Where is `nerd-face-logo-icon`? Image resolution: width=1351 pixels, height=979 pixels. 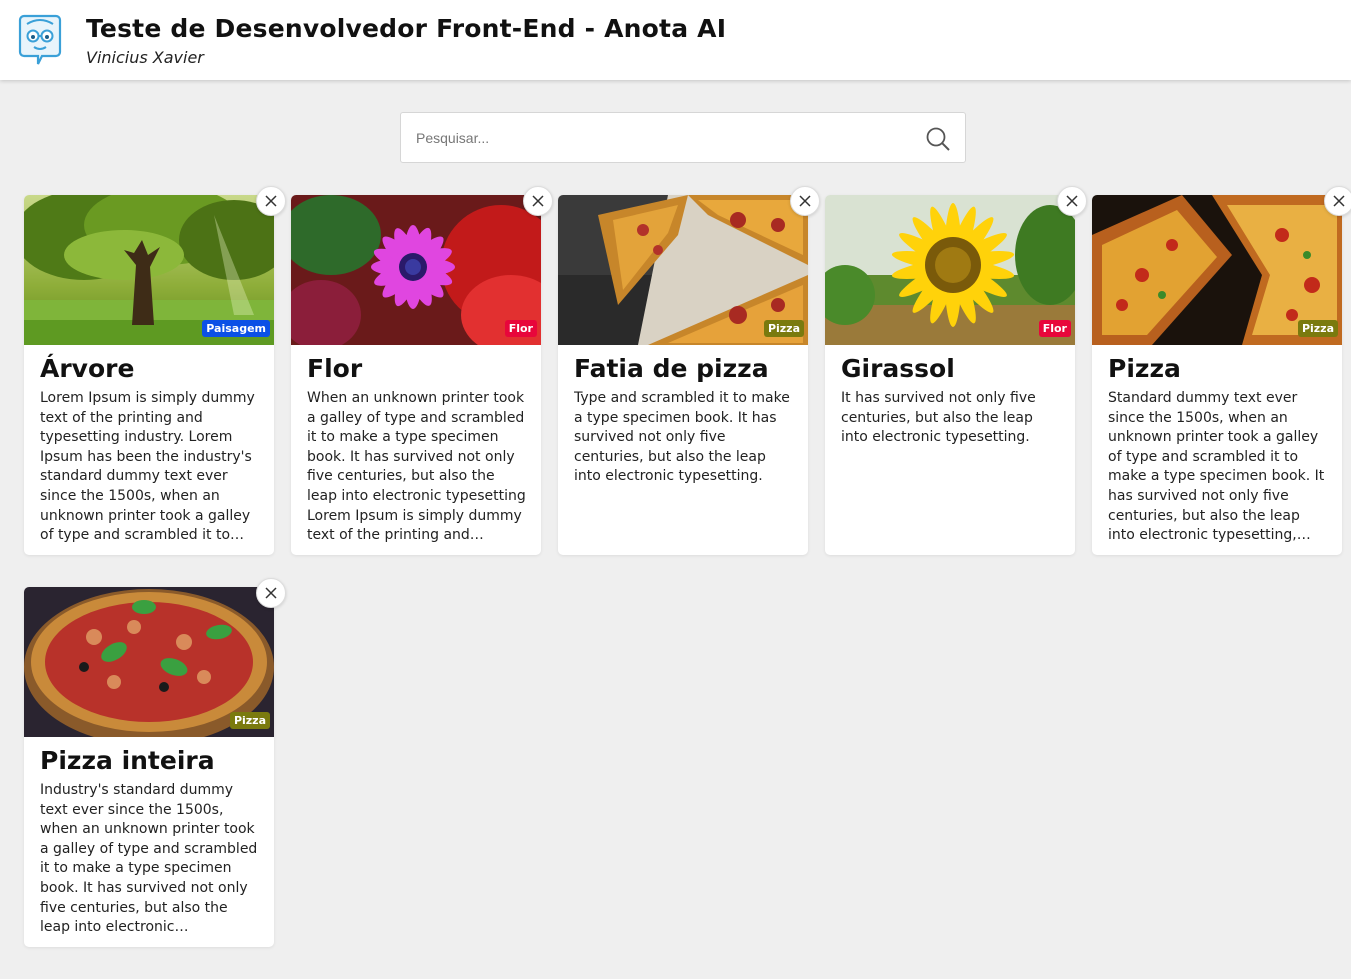
nerd-face-logo-icon is located at coordinates (40, 39).